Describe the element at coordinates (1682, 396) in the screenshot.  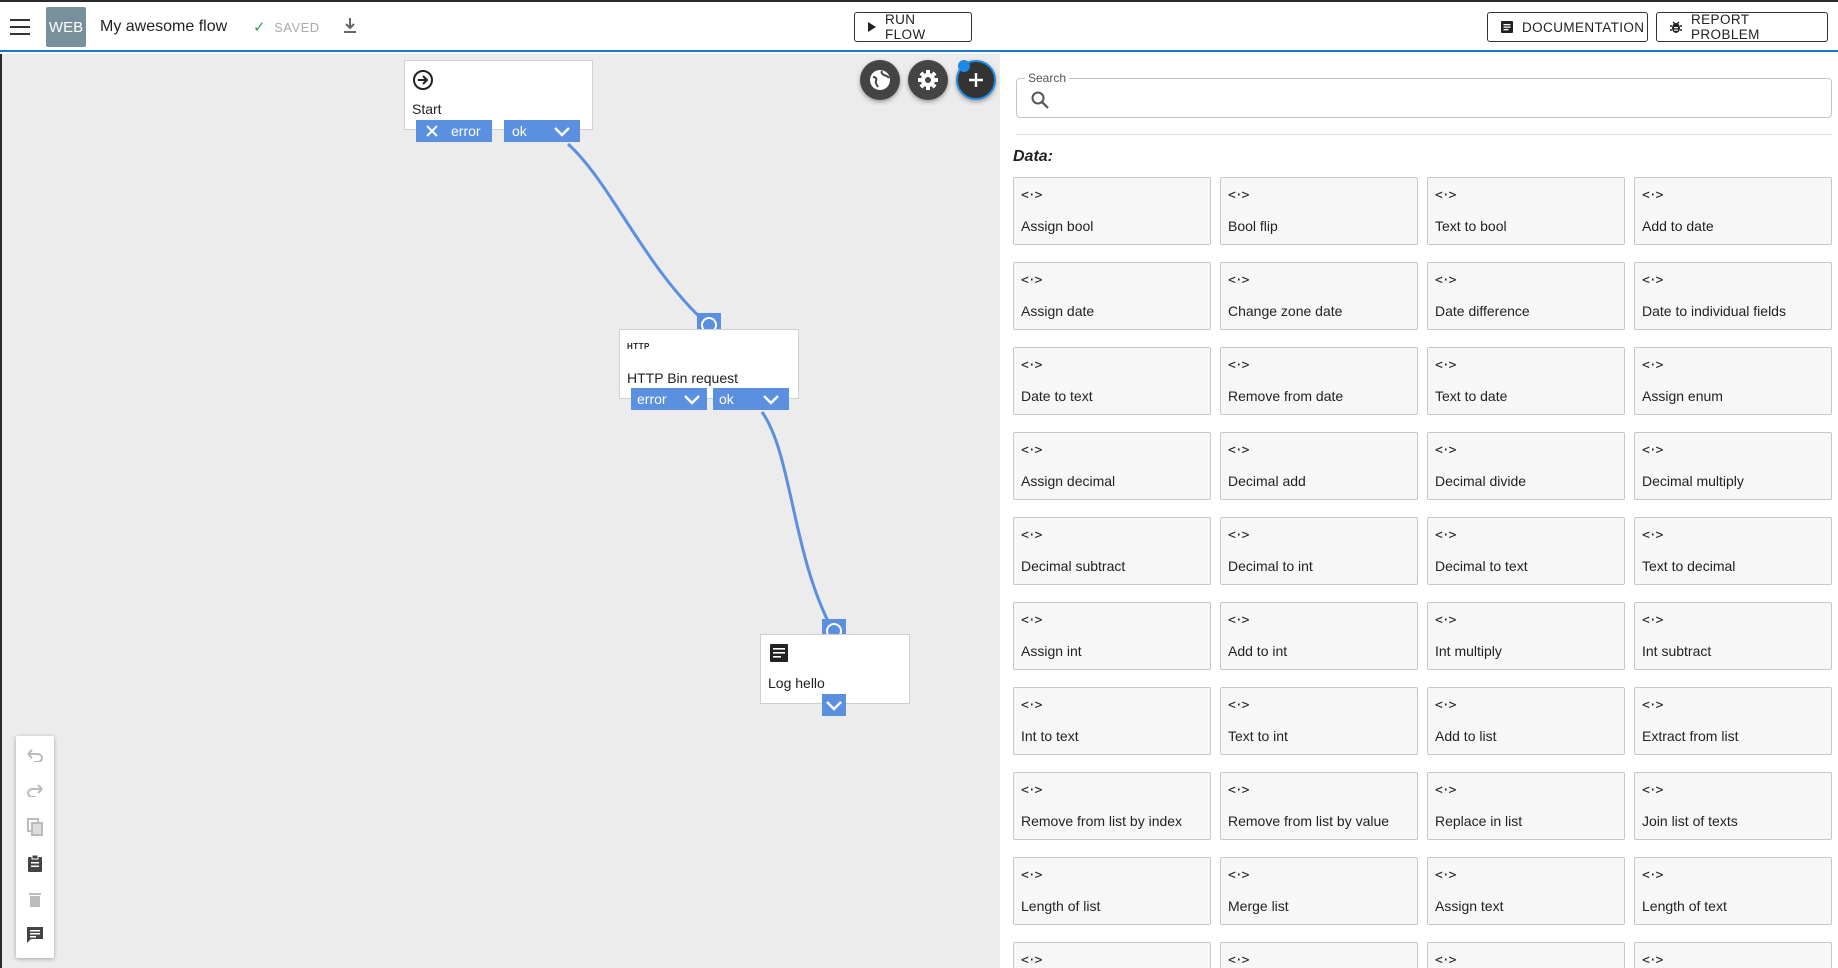
I see `block-card-label: Assign enum` at that location.